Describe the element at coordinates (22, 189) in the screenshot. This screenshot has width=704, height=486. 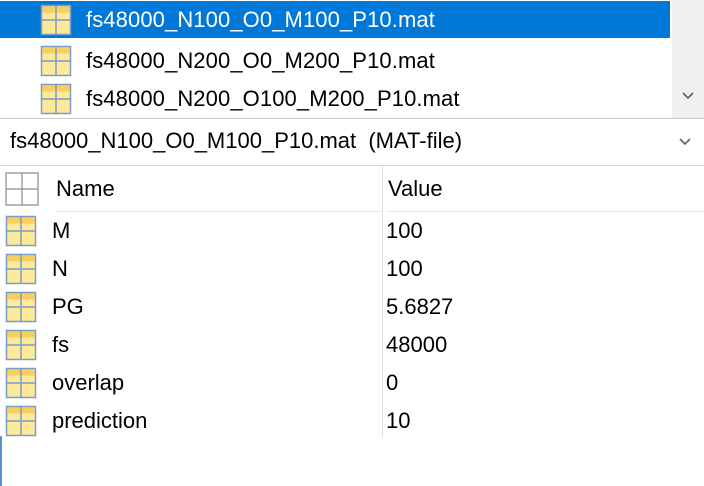
I see `table-grid-icon` at that location.